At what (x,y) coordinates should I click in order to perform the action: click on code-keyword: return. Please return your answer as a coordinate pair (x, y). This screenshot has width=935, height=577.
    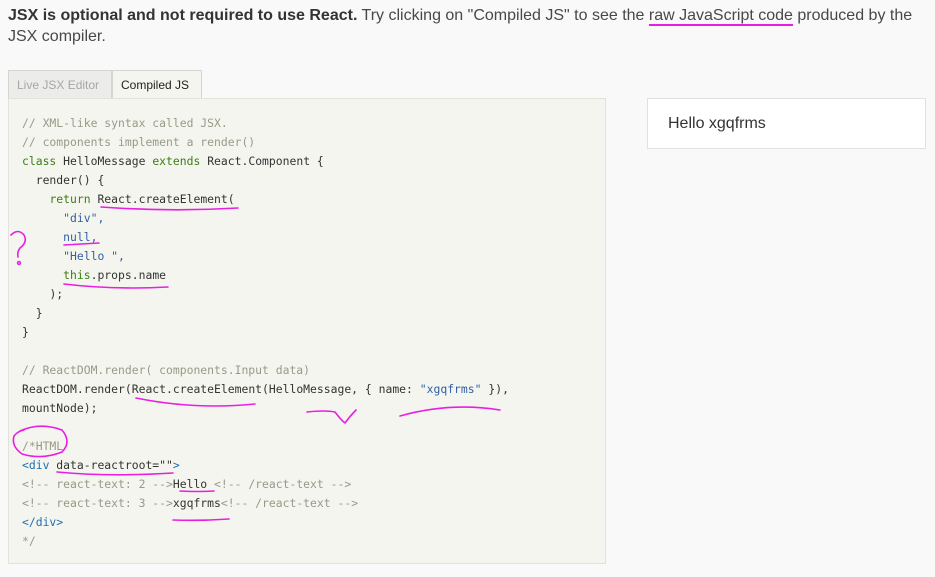
    Looking at the image, I should click on (70, 199).